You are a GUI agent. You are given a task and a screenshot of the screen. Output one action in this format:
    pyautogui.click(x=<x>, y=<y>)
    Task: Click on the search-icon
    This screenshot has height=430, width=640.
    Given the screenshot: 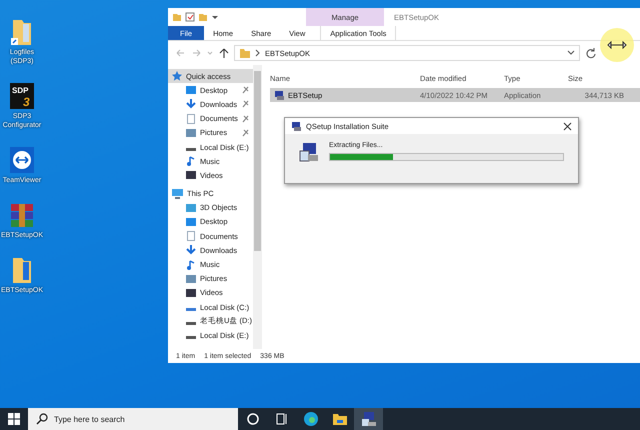 What is the action you would take?
    pyautogui.click(x=42, y=419)
    